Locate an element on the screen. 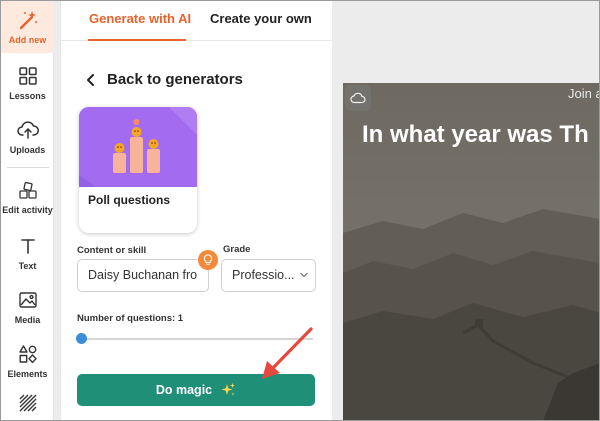 Image resolution: width=600 pixels, height=421 pixels. cloud-save-button is located at coordinates (358, 98).